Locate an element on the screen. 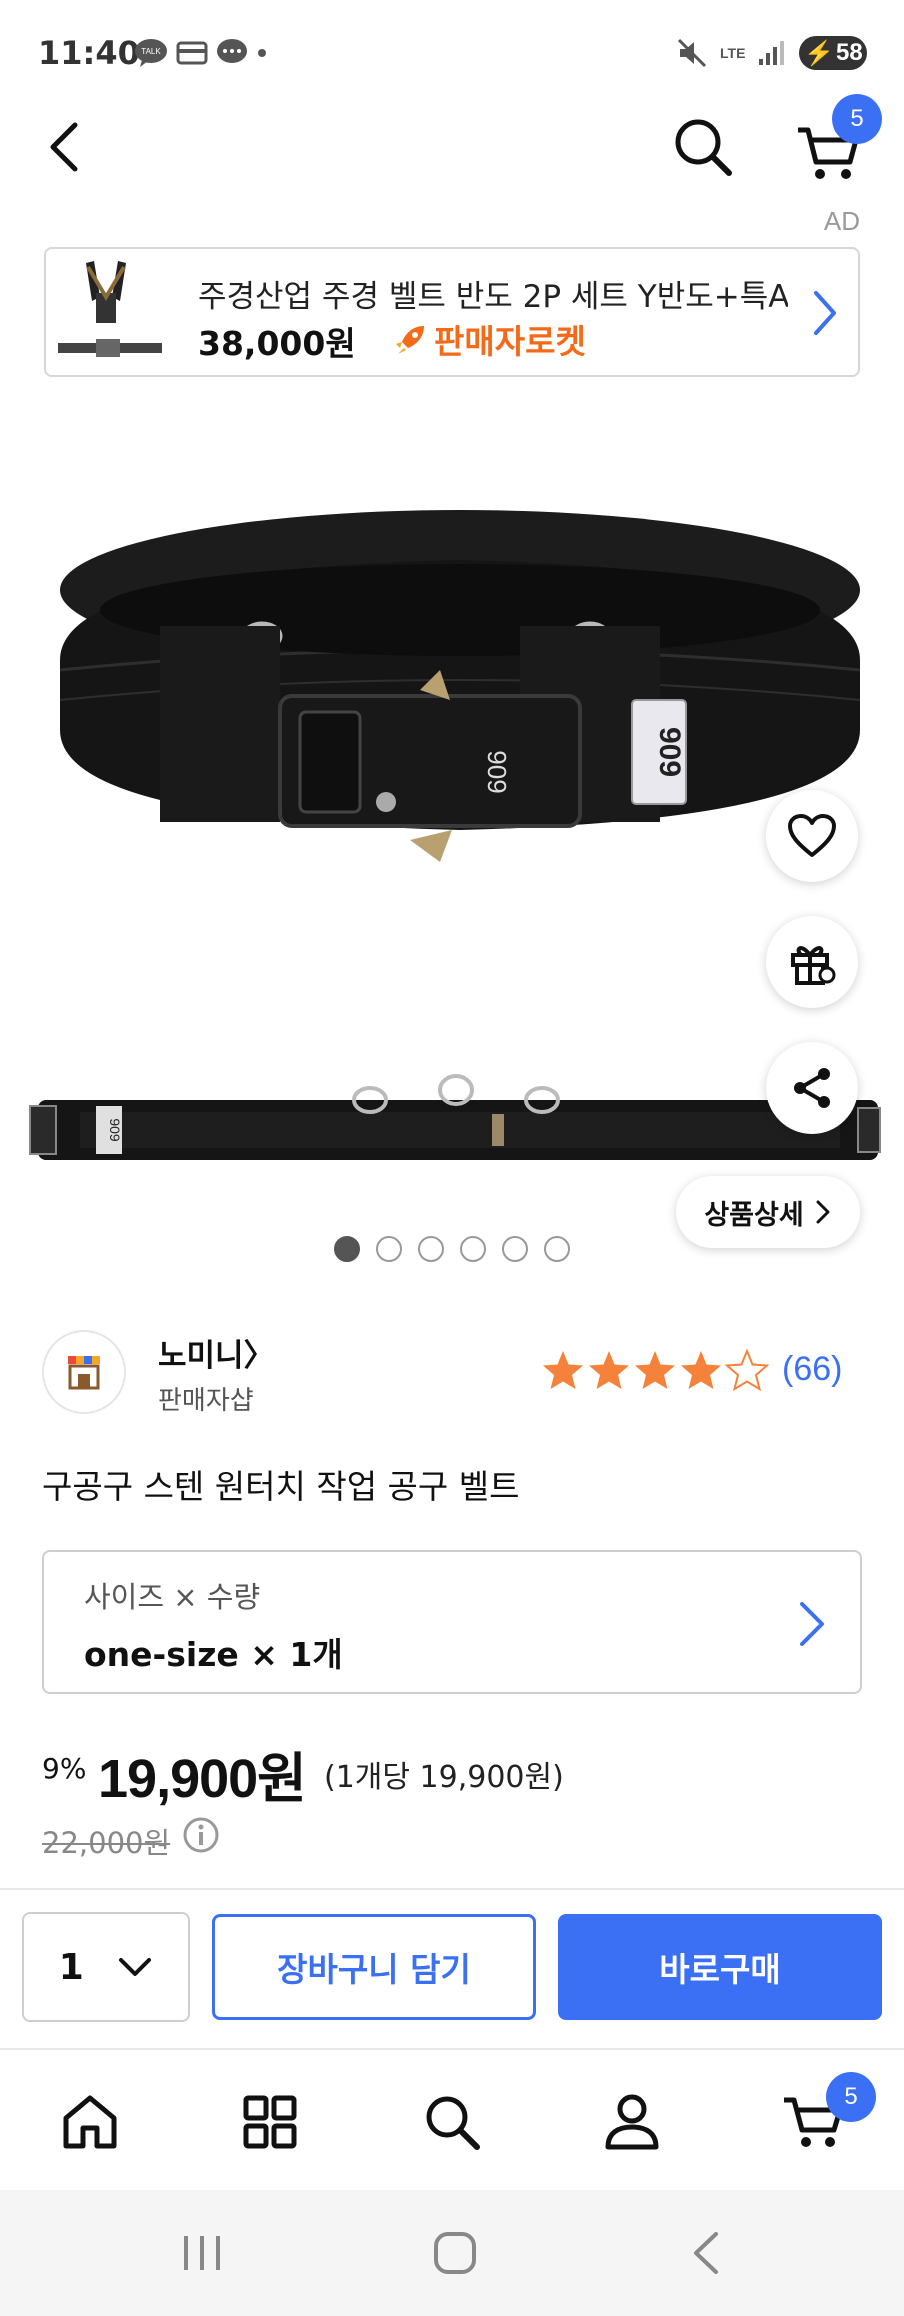 This screenshot has height=2316, width=904. tab-account is located at coordinates (632, 2122).